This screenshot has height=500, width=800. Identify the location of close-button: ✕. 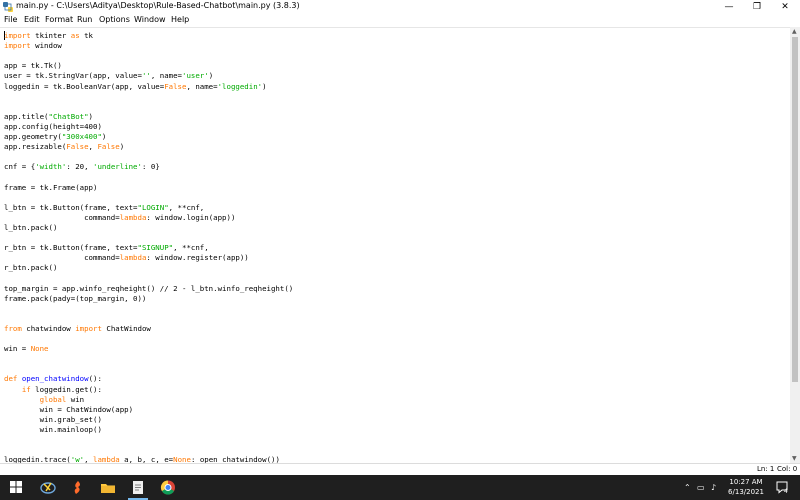
(785, 7).